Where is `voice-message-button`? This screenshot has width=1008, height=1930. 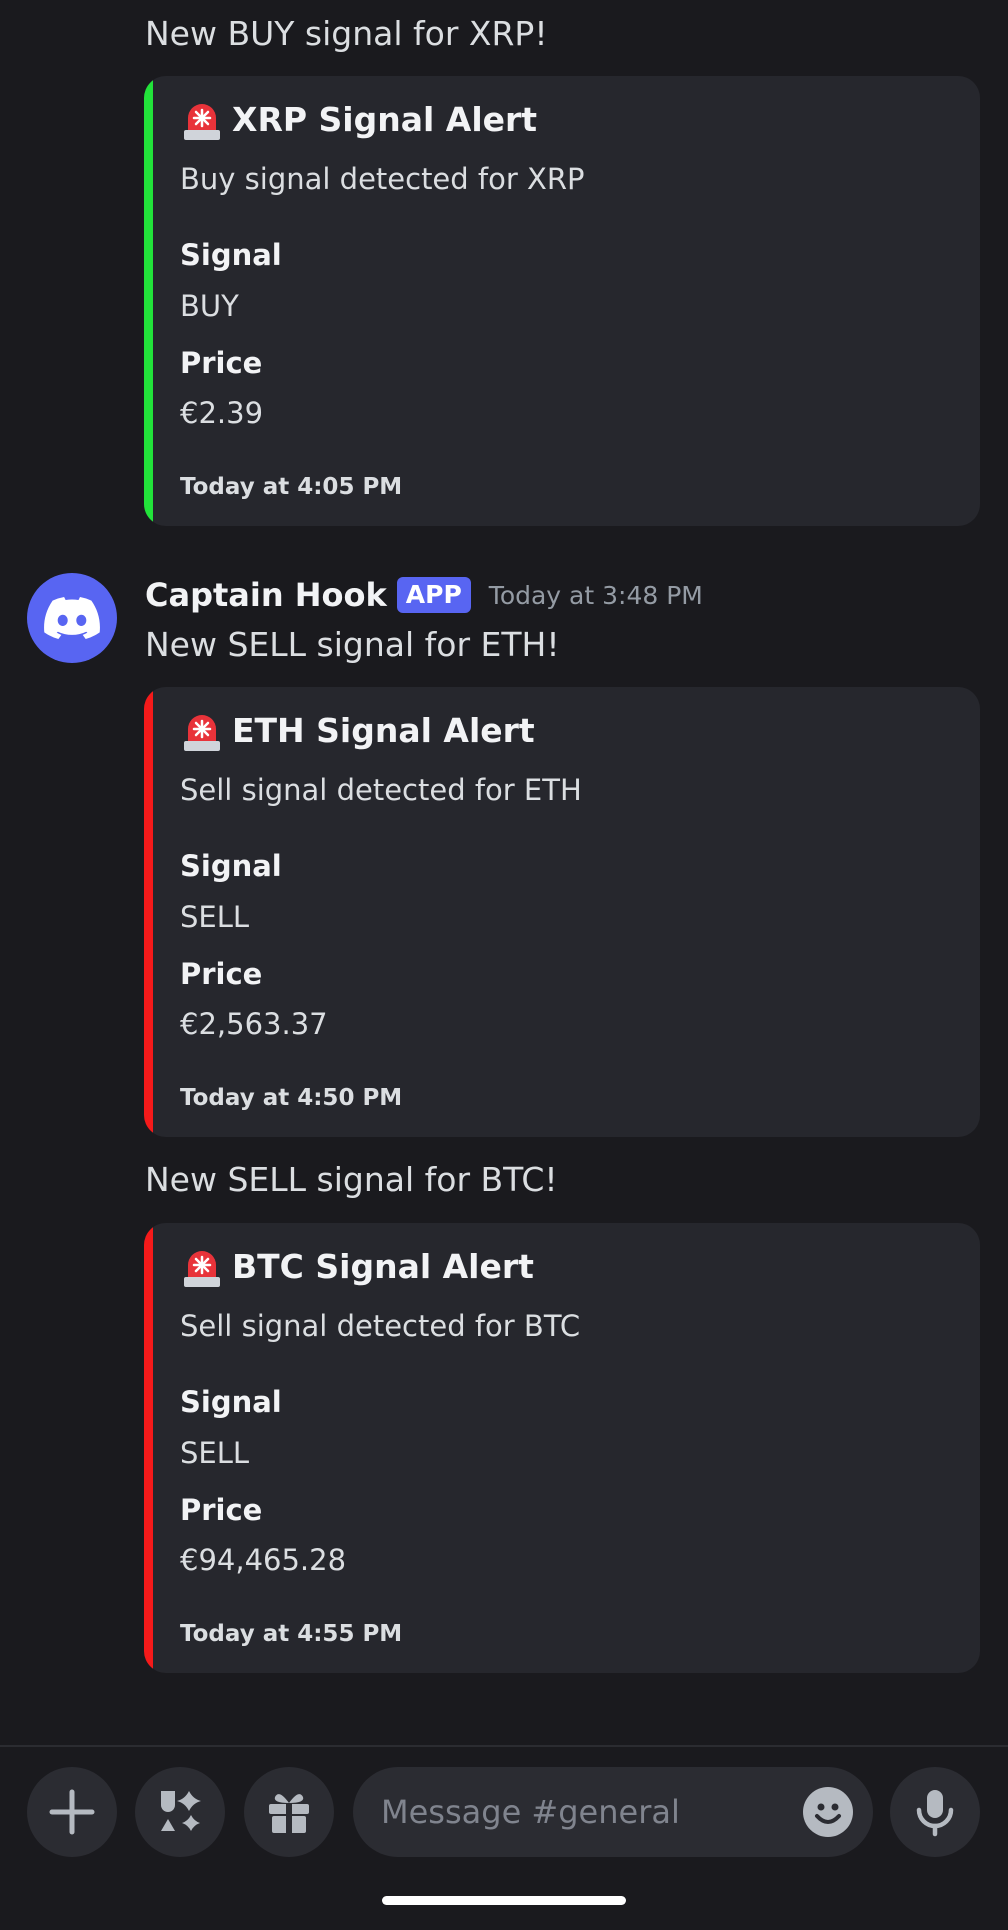
voice-message-button is located at coordinates (935, 1812).